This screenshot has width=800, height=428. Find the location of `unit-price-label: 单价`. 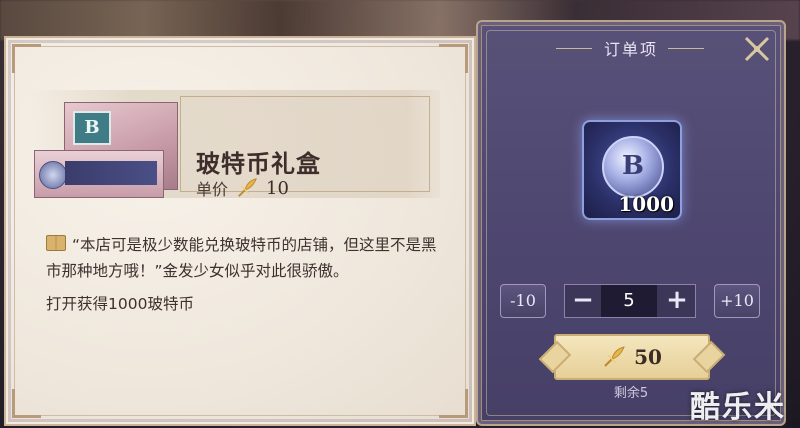

unit-price-label: 单价 is located at coordinates (212, 189).